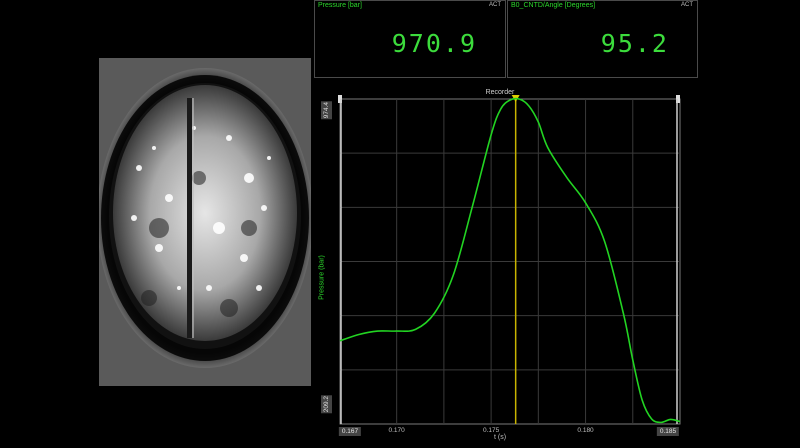 This screenshot has height=448, width=800. I want to click on x-axis-label: t (s), so click(500, 437).